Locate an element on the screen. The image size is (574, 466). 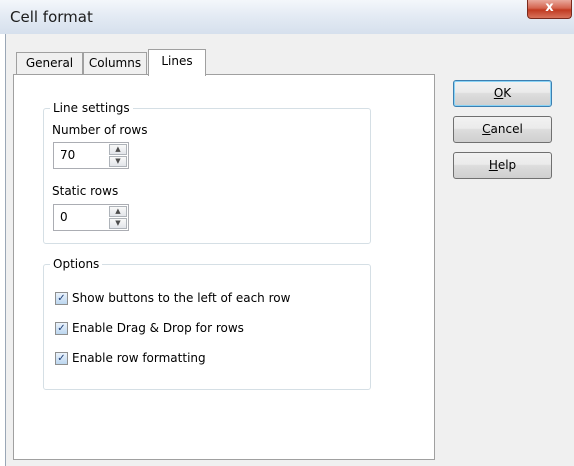
close-icon: x is located at coordinates (549, 7).